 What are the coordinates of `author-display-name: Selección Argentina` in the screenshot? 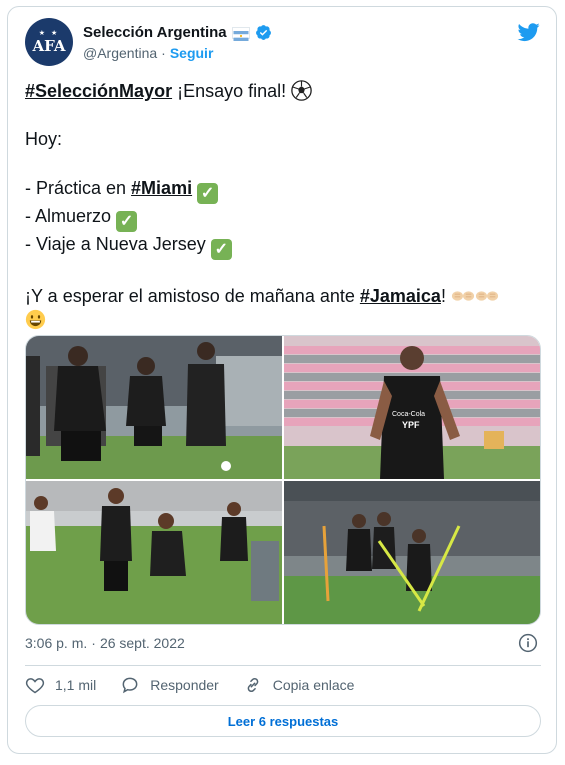 It's located at (155, 32).